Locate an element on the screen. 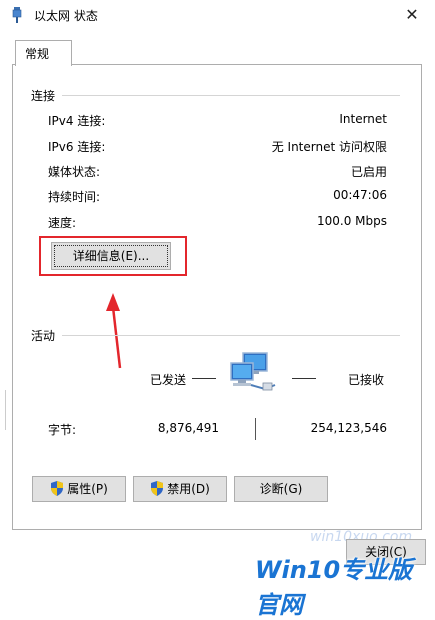  speed-value: 100.0 Mbps is located at coordinates (351, 221).